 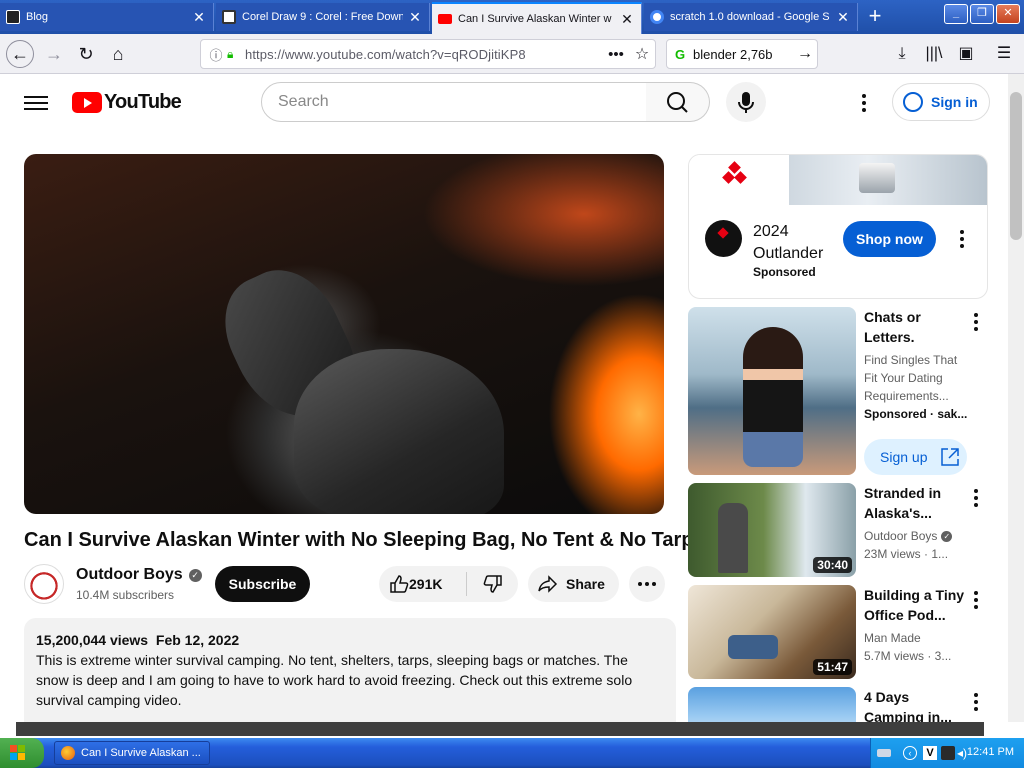 I want to click on share-button: Share, so click(x=573, y=584).